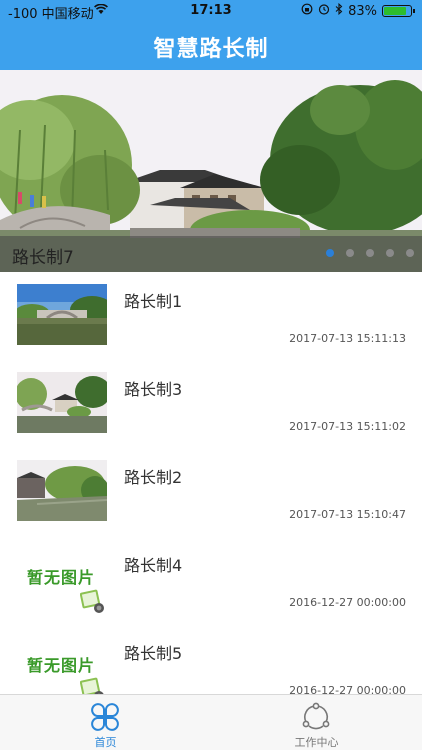 This screenshot has height=750, width=422. What do you see at coordinates (316, 742) in the screenshot?
I see `tab-work-center-label: 工作中心` at bounding box center [316, 742].